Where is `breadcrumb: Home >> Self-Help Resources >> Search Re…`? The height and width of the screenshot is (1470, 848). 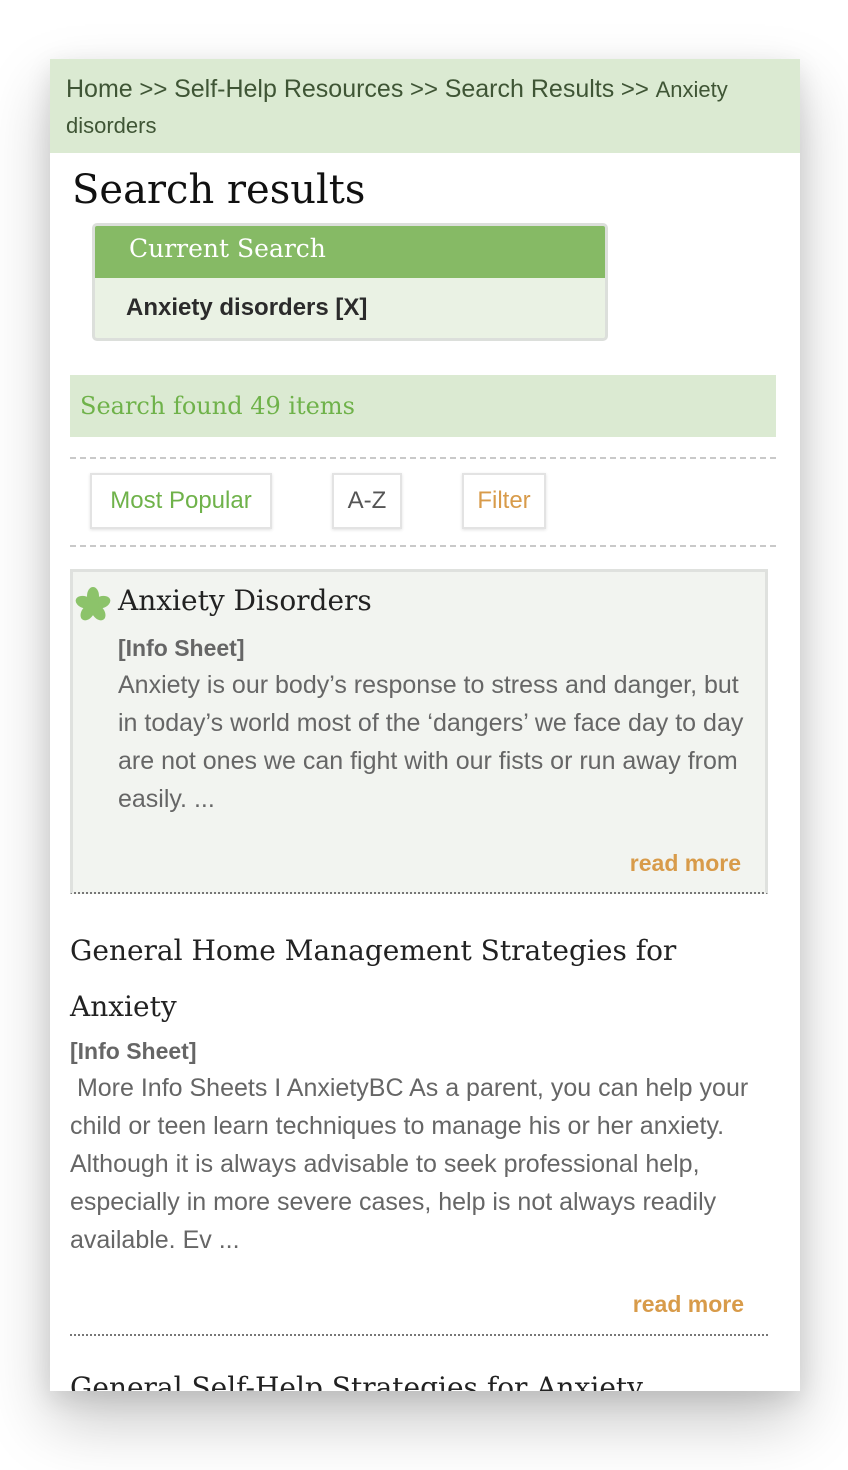
breadcrumb: Home >> Self-Help Resources >> Search Re… is located at coordinates (425, 106).